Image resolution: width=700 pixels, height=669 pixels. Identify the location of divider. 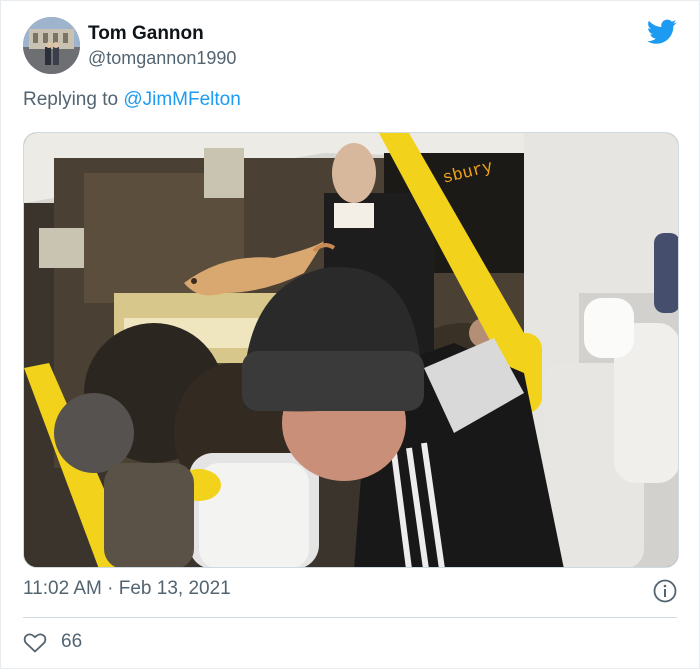
(350, 617).